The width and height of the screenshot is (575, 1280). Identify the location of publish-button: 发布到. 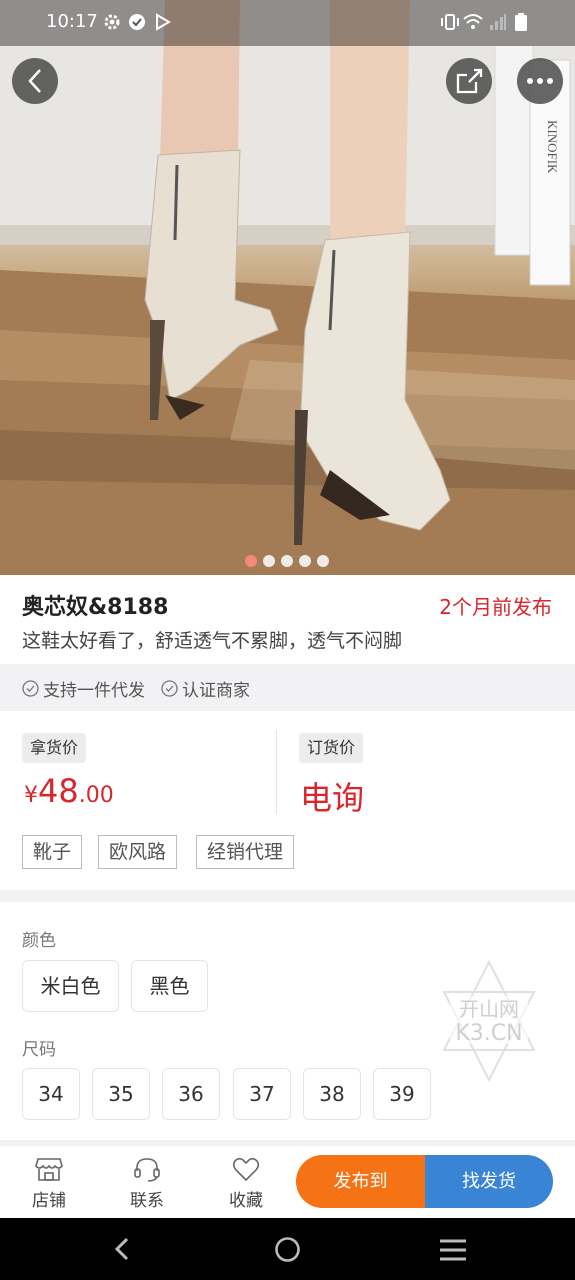
(360, 1181).